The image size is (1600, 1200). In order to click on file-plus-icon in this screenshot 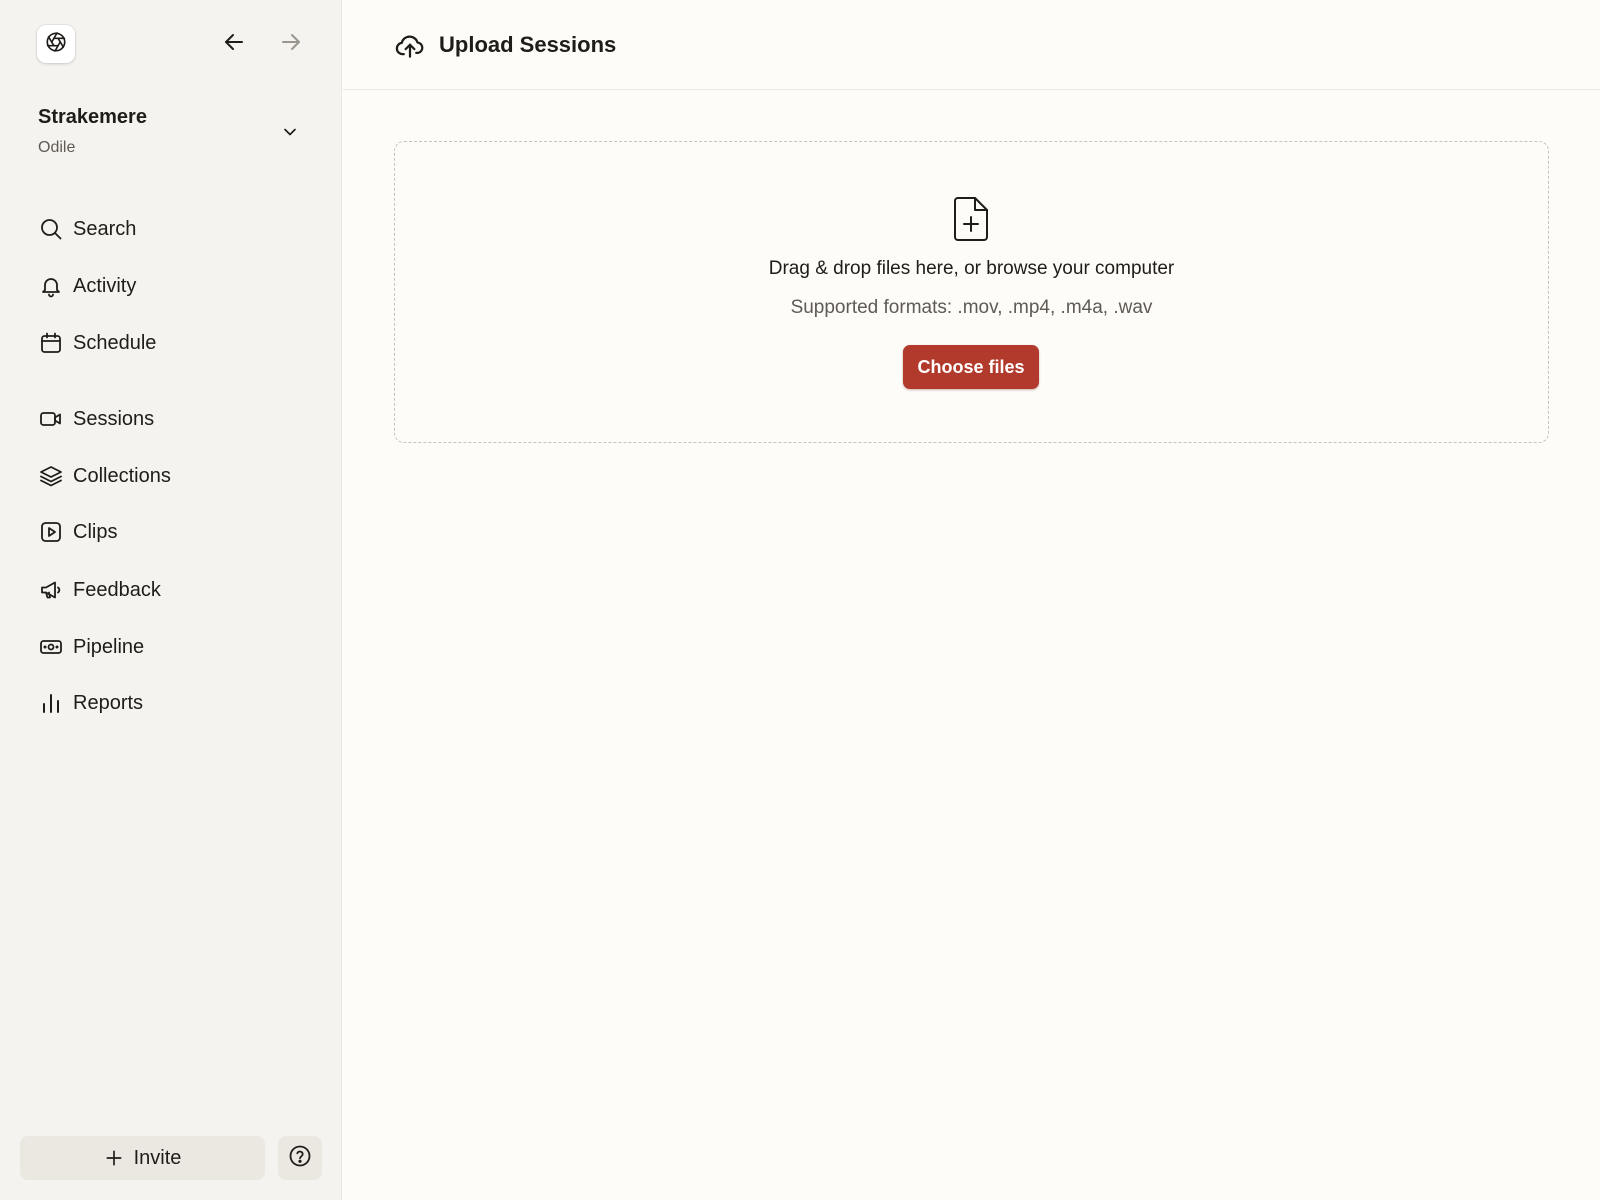, I will do `click(971, 219)`.